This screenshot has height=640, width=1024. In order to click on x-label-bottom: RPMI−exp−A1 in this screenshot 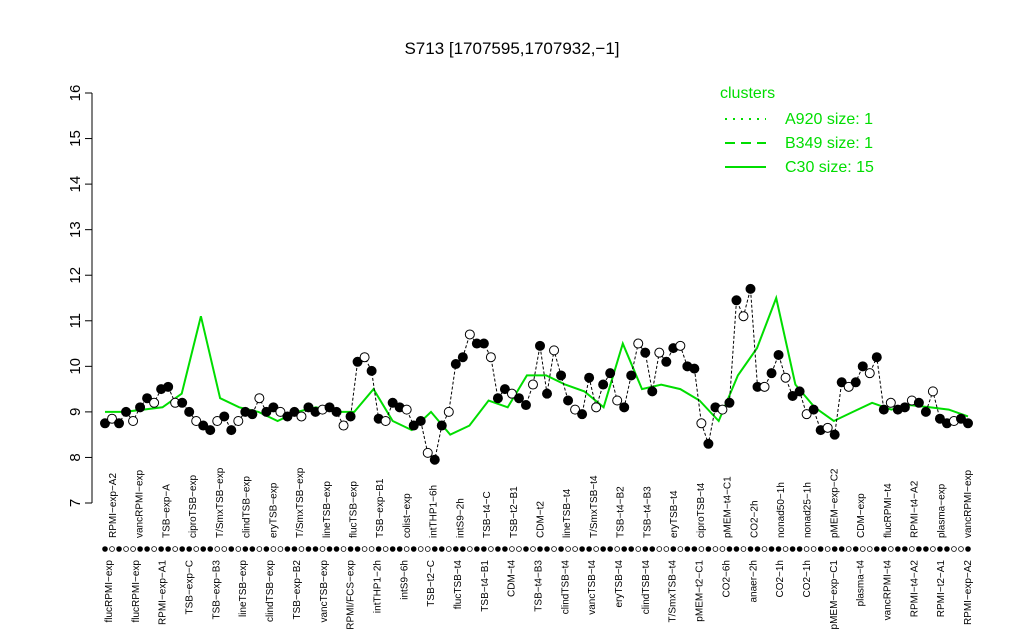, I will do `click(163, 592)`.